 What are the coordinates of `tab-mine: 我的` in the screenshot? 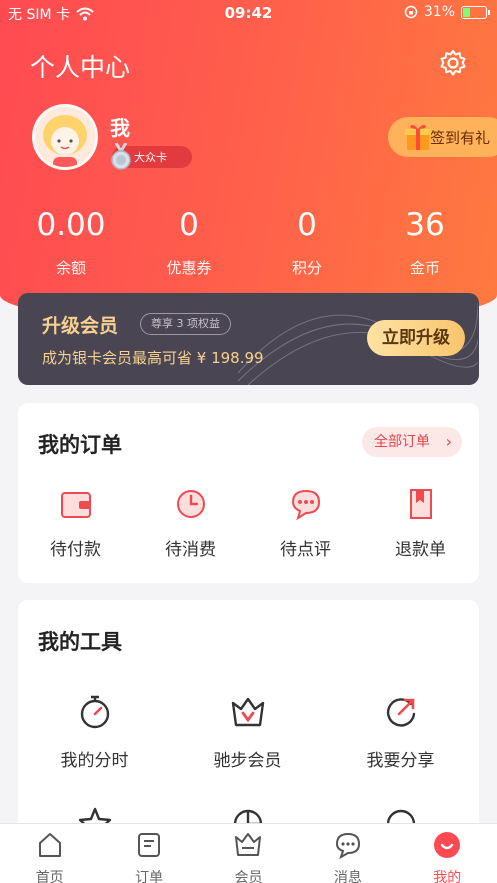 It's located at (447, 853).